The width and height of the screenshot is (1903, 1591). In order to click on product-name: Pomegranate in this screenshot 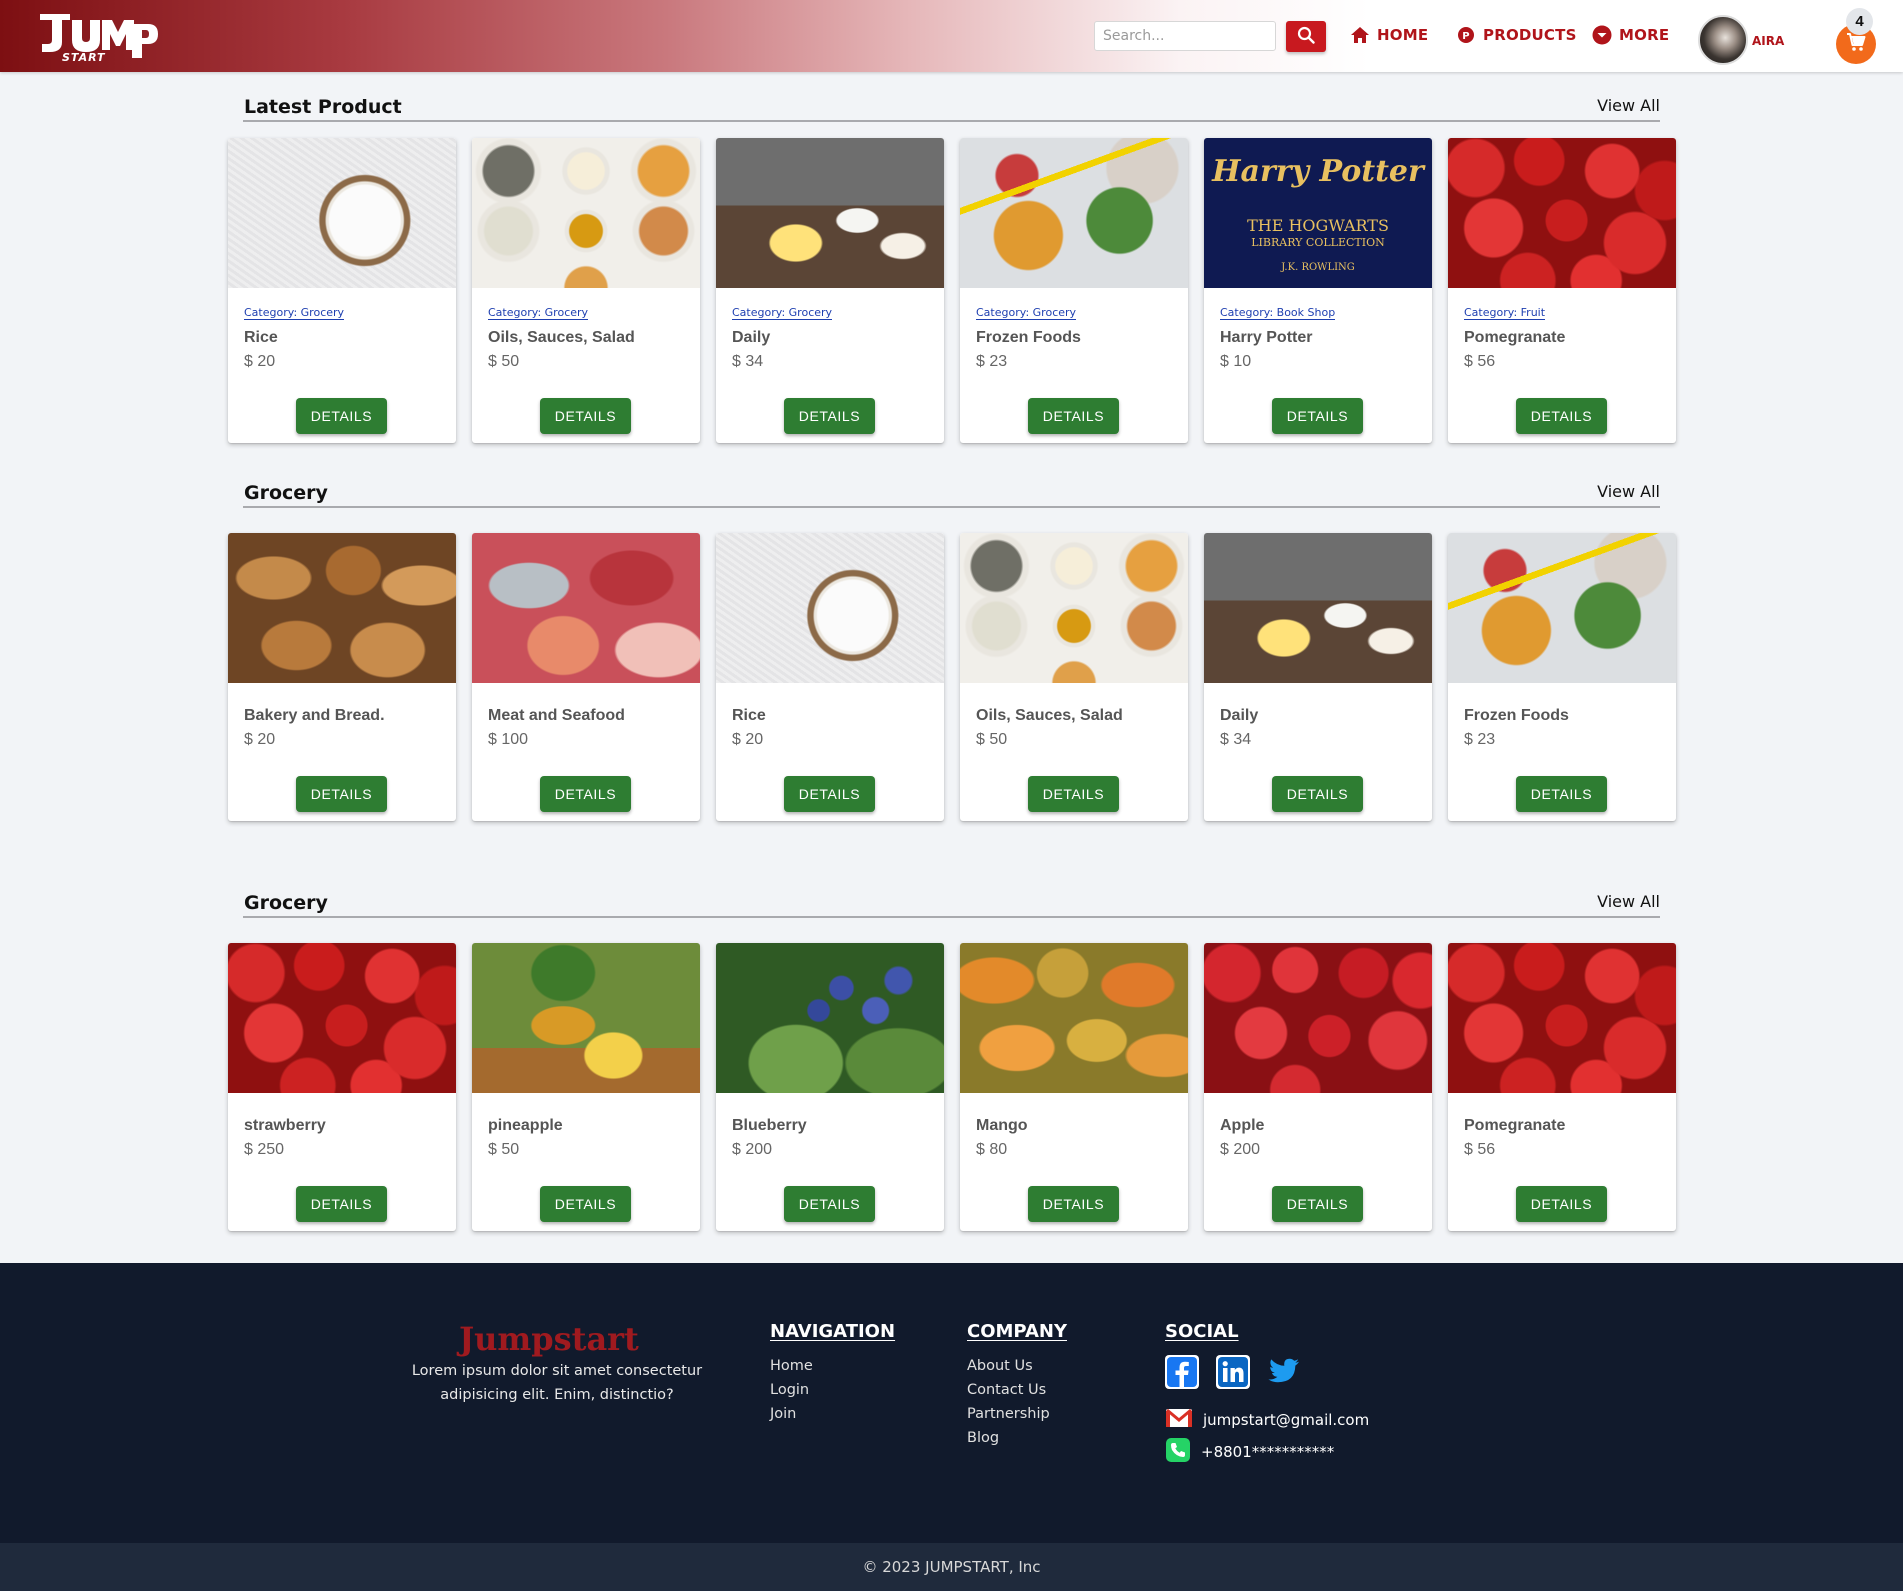, I will do `click(1515, 337)`.